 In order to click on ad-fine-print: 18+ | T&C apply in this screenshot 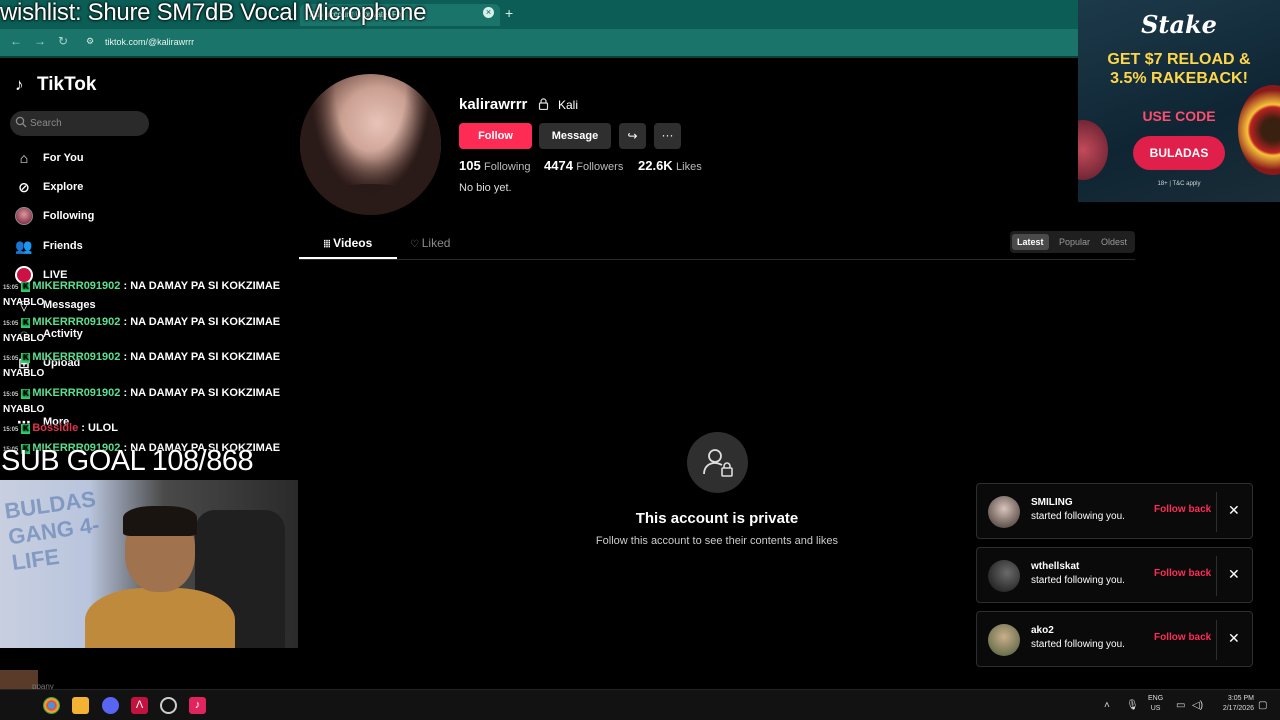, I will do `click(1179, 184)`.